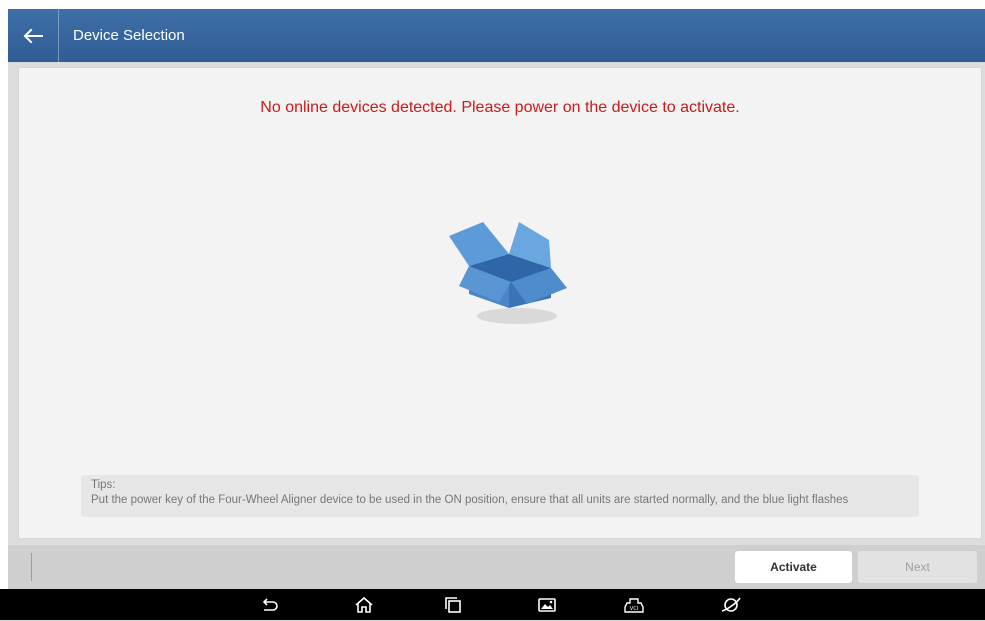 The height and width of the screenshot is (621, 985). What do you see at coordinates (129, 35) in the screenshot?
I see `page-title: Device Selection` at bounding box center [129, 35].